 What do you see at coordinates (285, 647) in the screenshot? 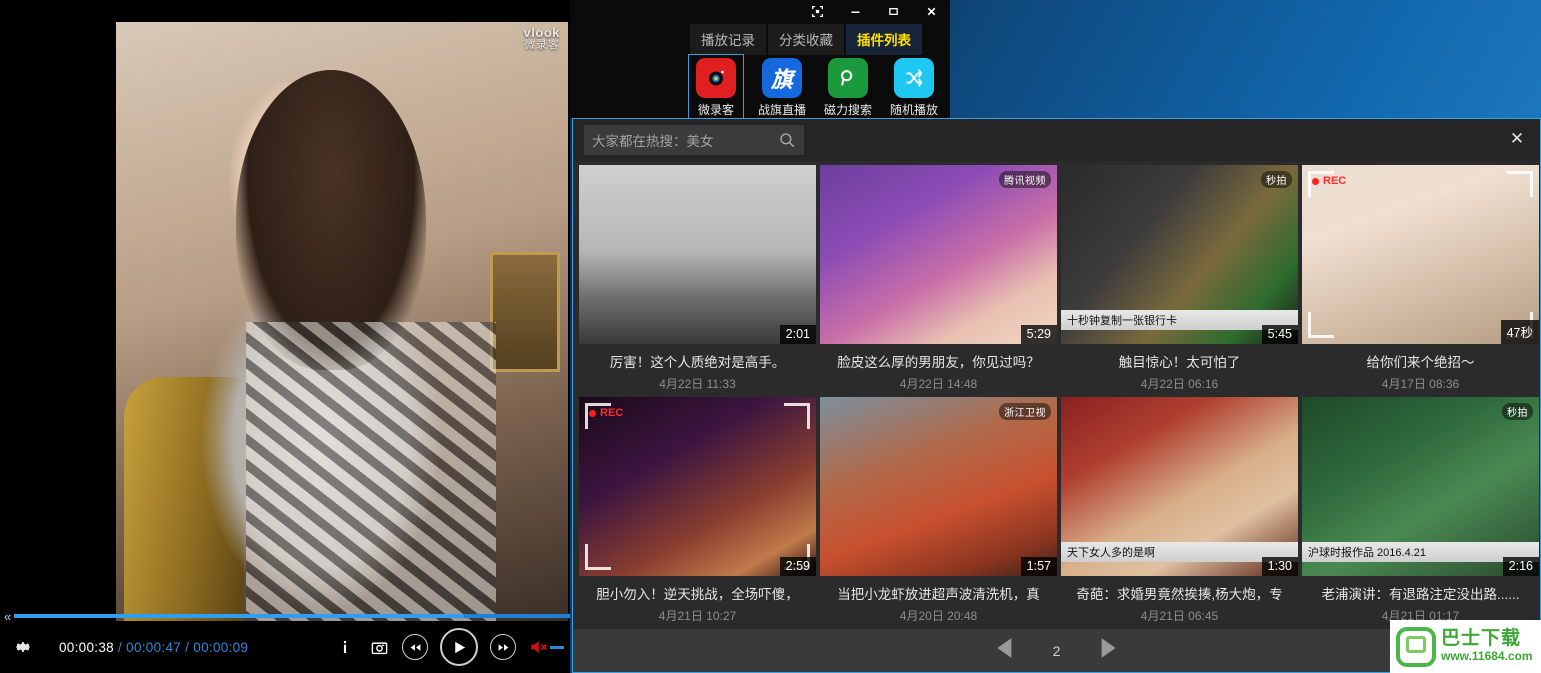
I see `player-controls: 00:00:38 / 00:00:47 / 00:00:09` at bounding box center [285, 647].